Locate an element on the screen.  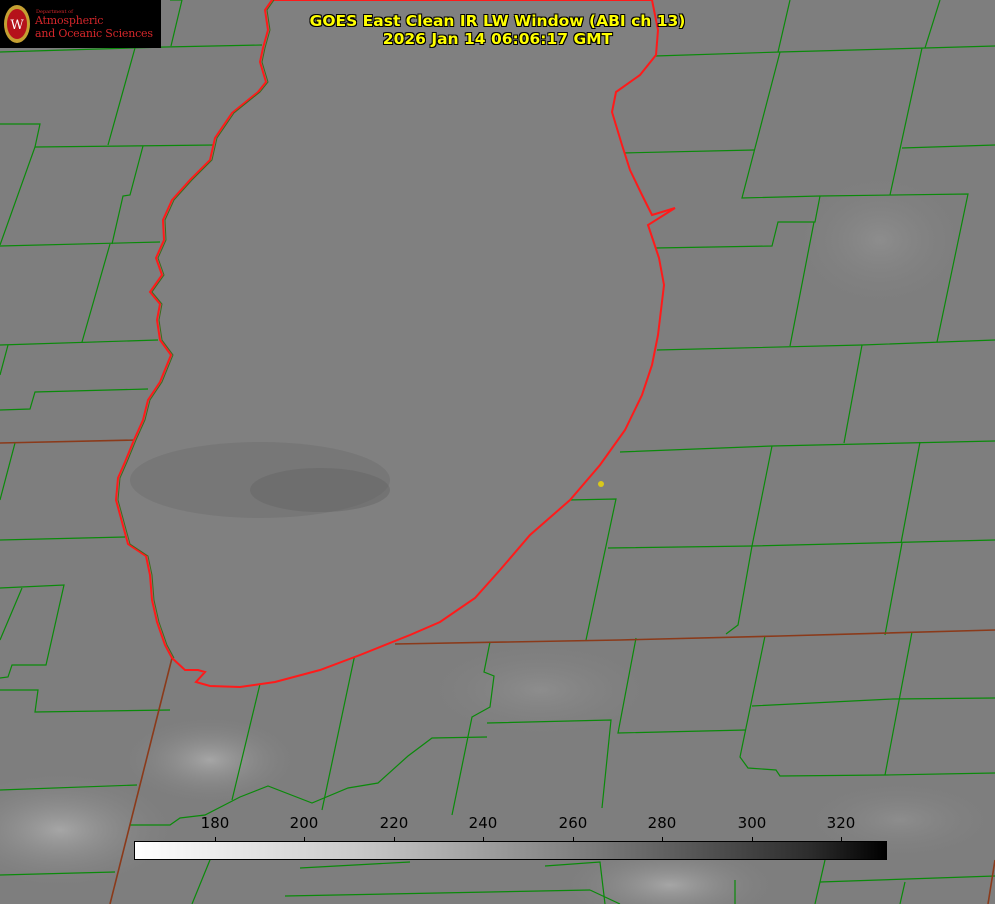
colorbar-label-280: 280 is located at coordinates (662, 823).